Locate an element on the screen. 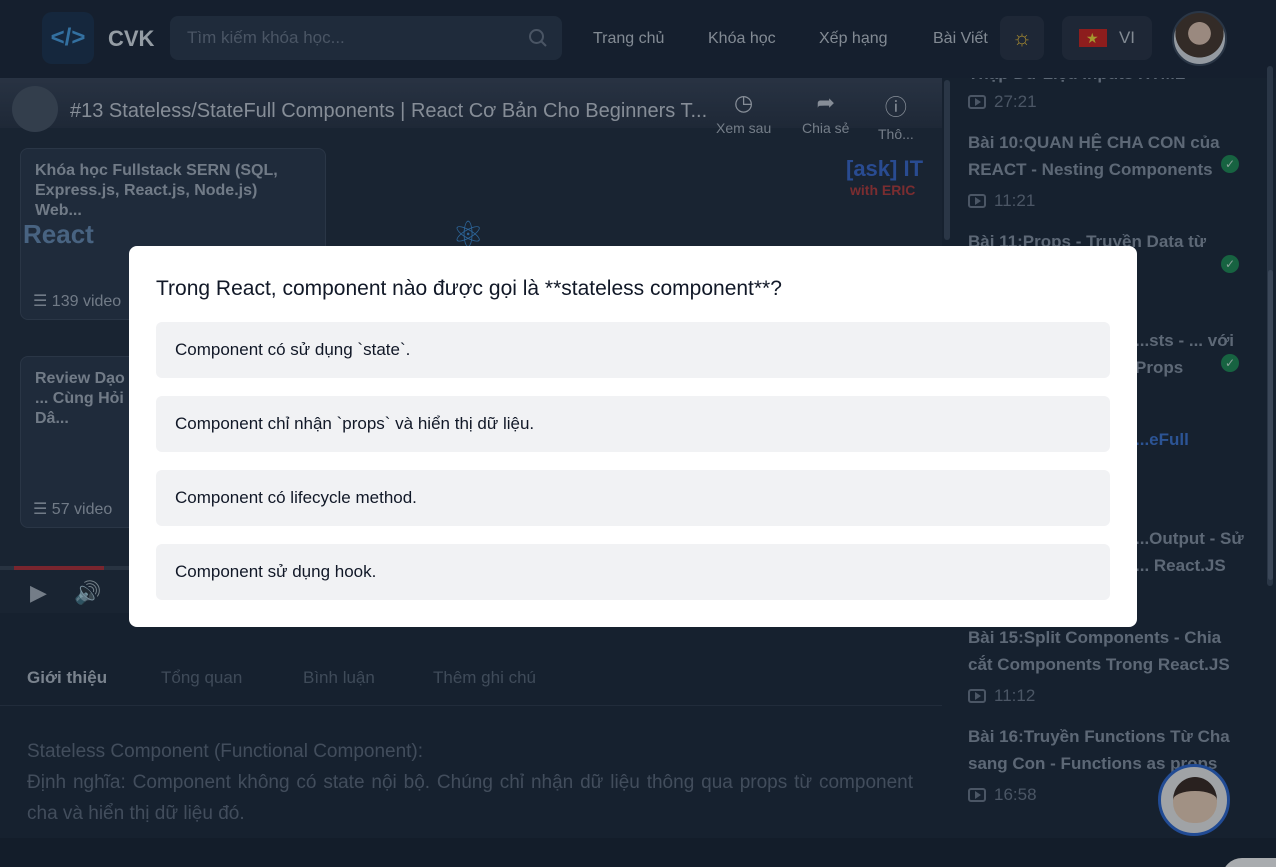 This screenshot has height=867, width=1276. quiz-option-1: Component có sử dụng `state`. is located at coordinates (633, 350).